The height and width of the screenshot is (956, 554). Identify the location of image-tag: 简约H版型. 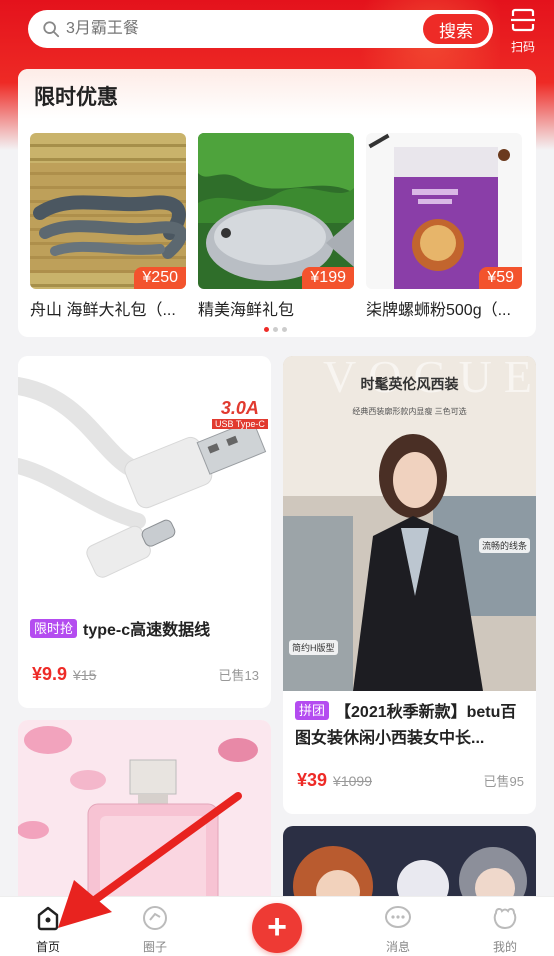
(313, 647).